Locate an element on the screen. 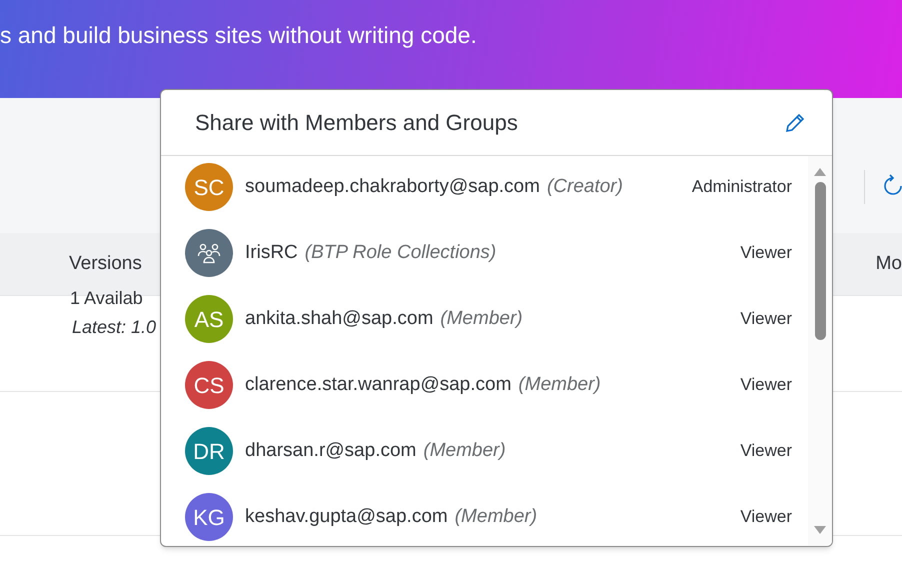  member-name: ankita.shah@sap.com is located at coordinates (339, 318).